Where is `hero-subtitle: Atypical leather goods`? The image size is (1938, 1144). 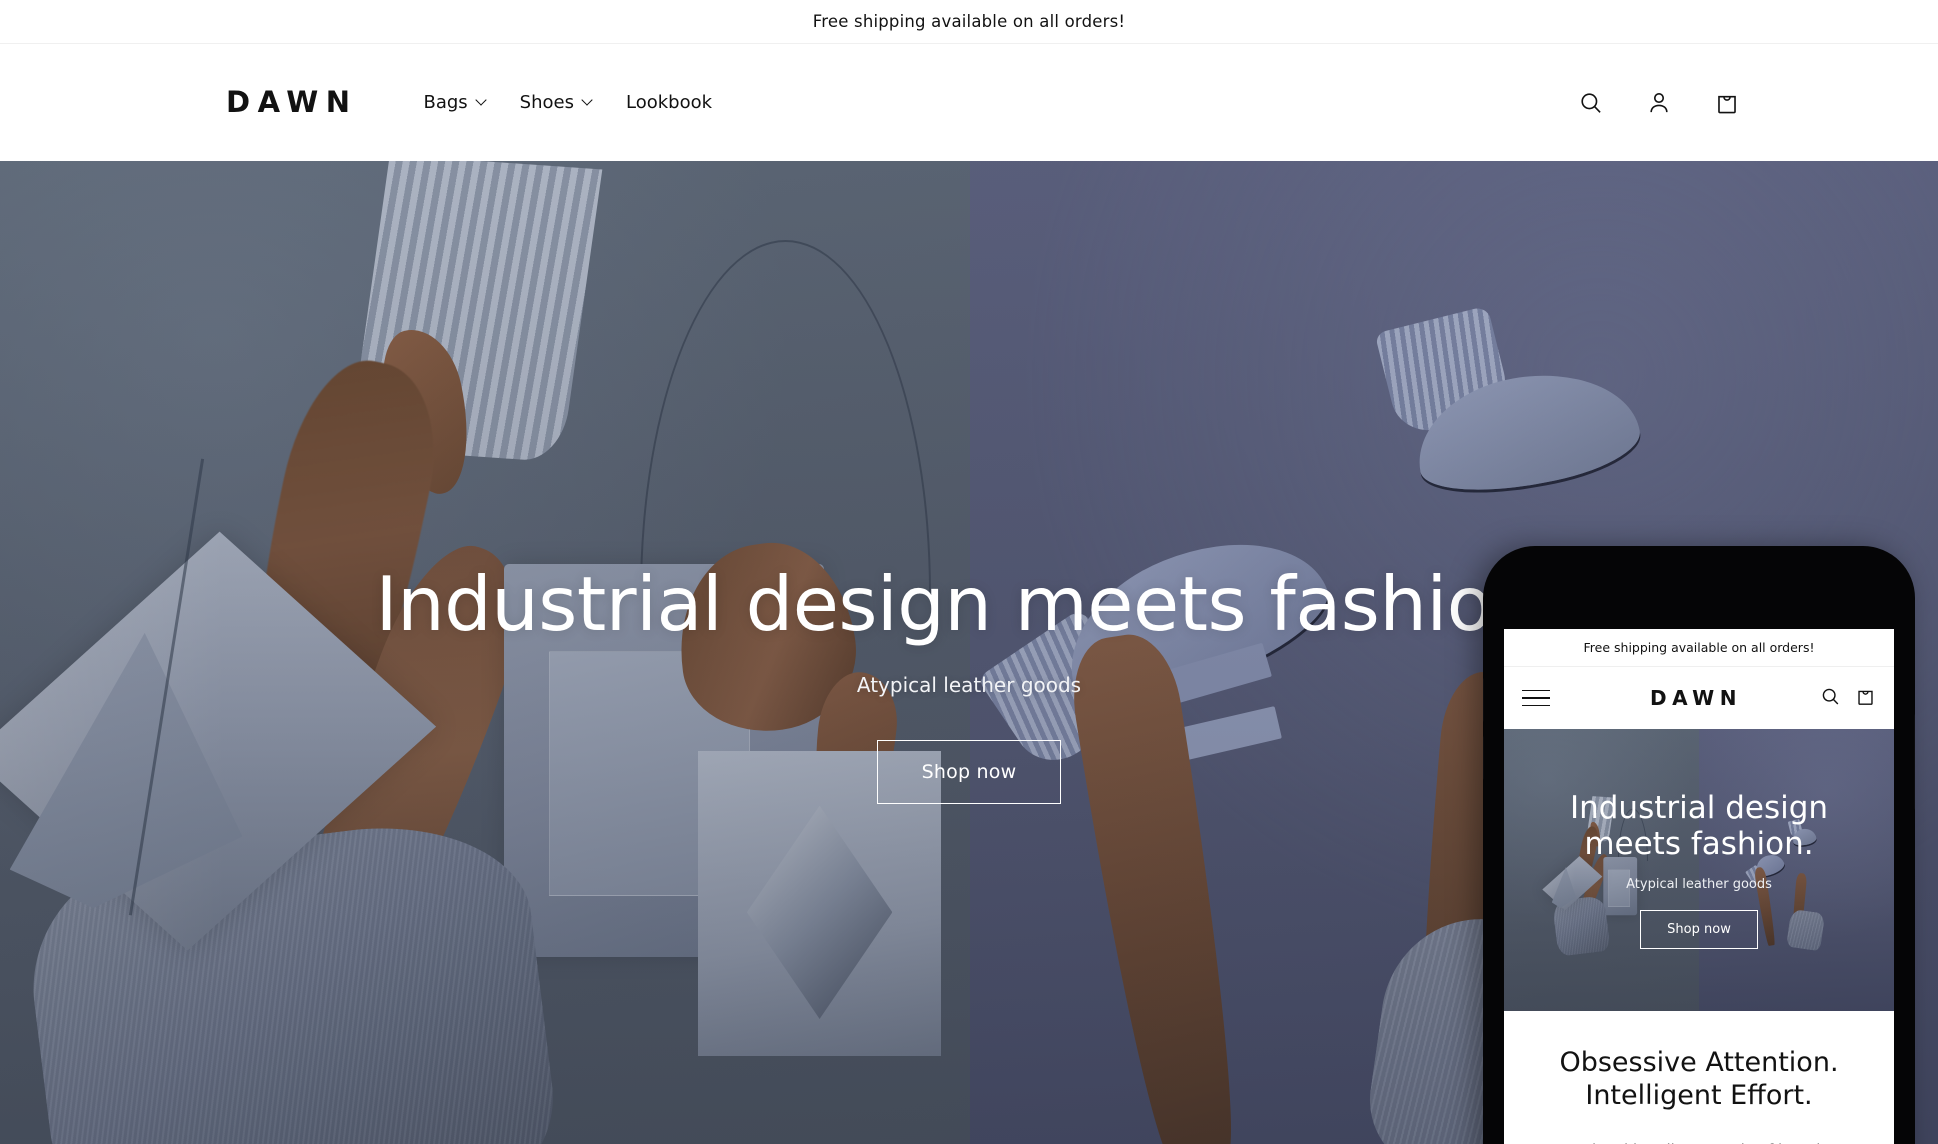 hero-subtitle: Atypical leather goods is located at coordinates (969, 685).